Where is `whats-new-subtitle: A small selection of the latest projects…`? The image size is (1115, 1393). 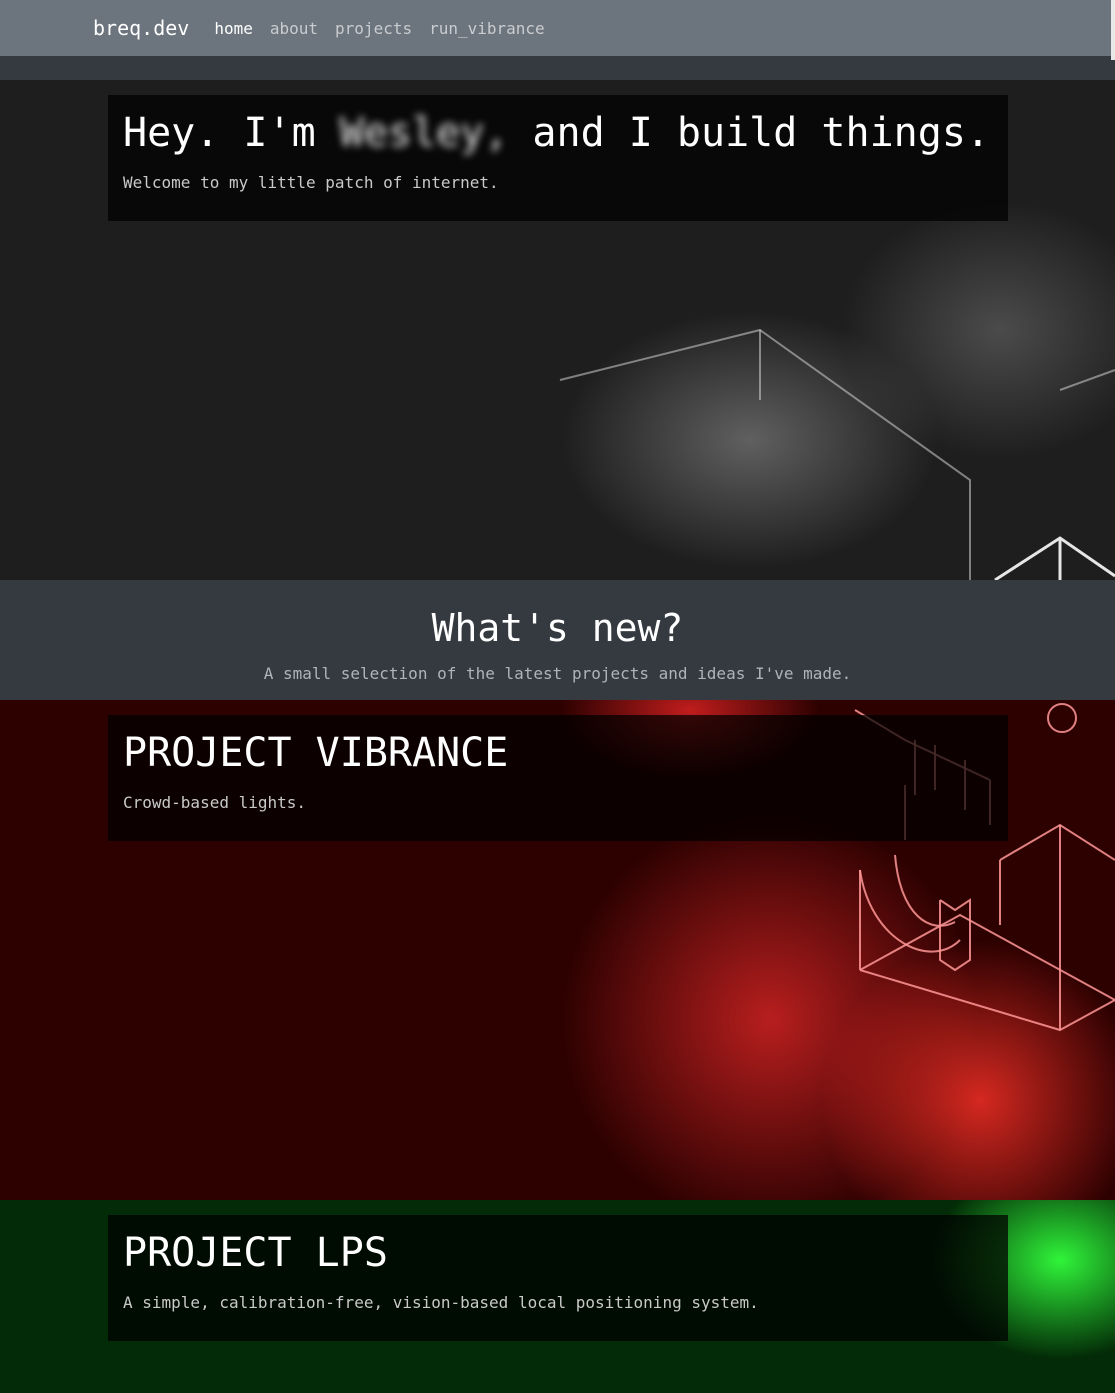
whats-new-subtitle: A small selection of the latest projects… is located at coordinates (557, 673).